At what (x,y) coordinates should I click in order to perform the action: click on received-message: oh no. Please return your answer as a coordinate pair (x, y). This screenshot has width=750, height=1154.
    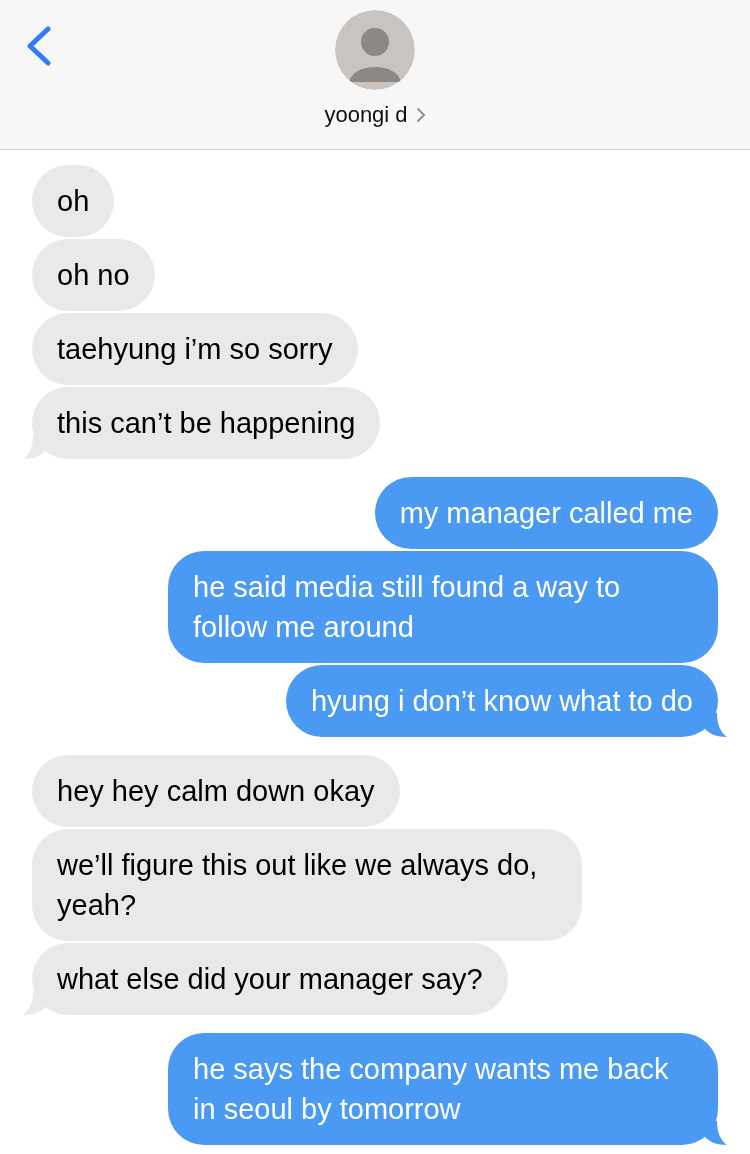
    Looking at the image, I should click on (93, 275).